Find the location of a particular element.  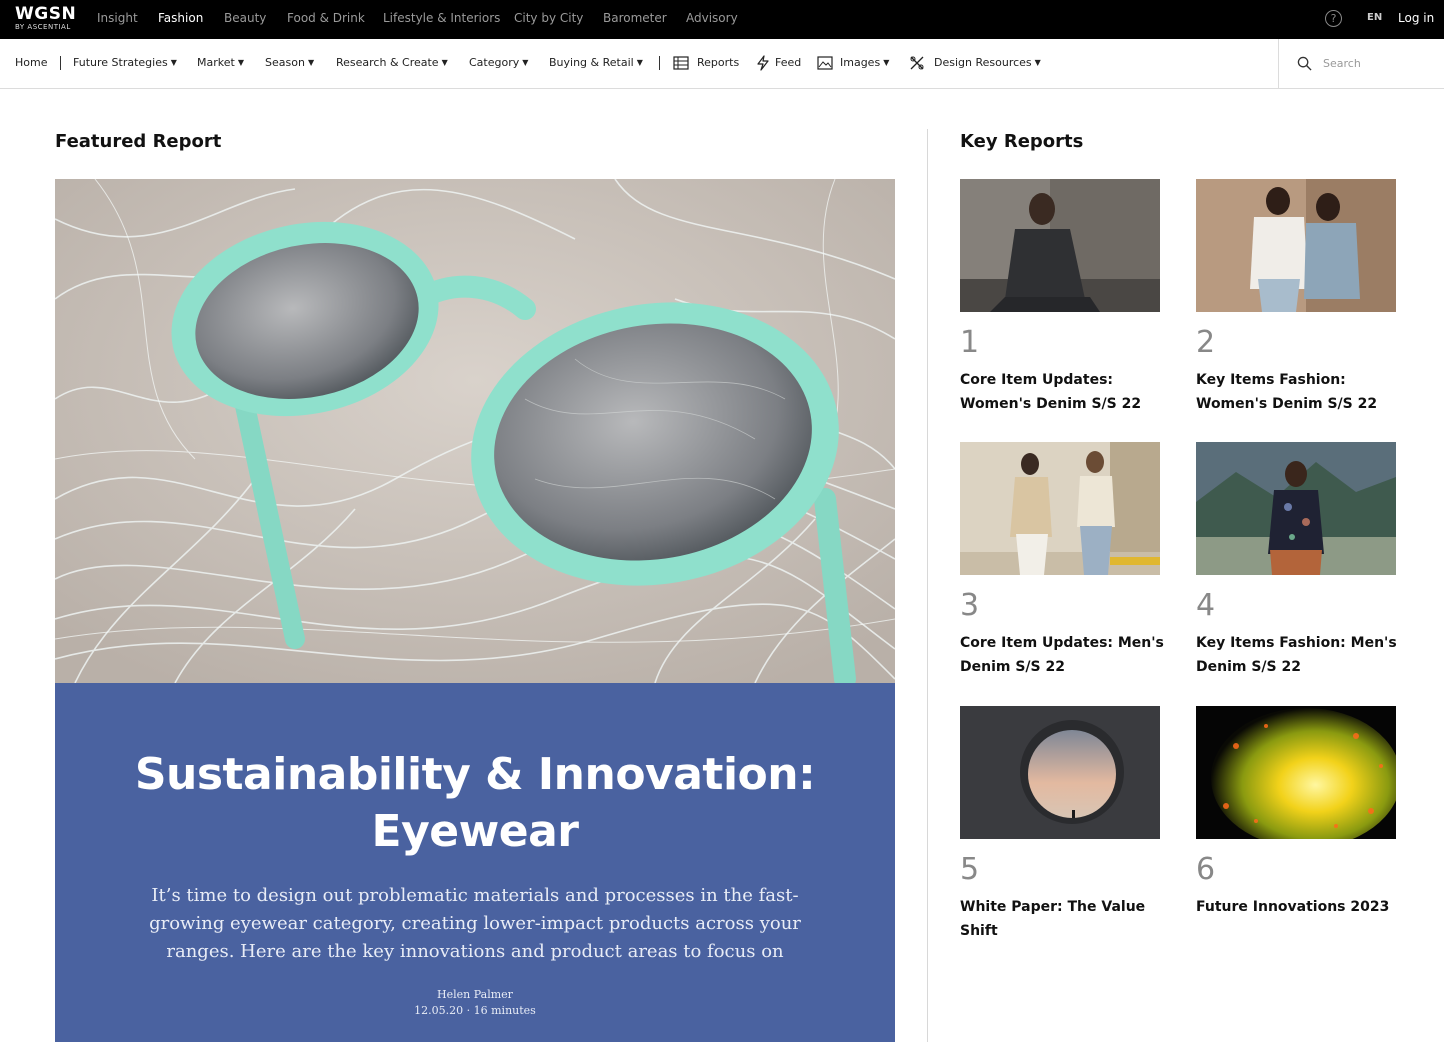

subnav-market: Market ▼ is located at coordinates (220, 62).